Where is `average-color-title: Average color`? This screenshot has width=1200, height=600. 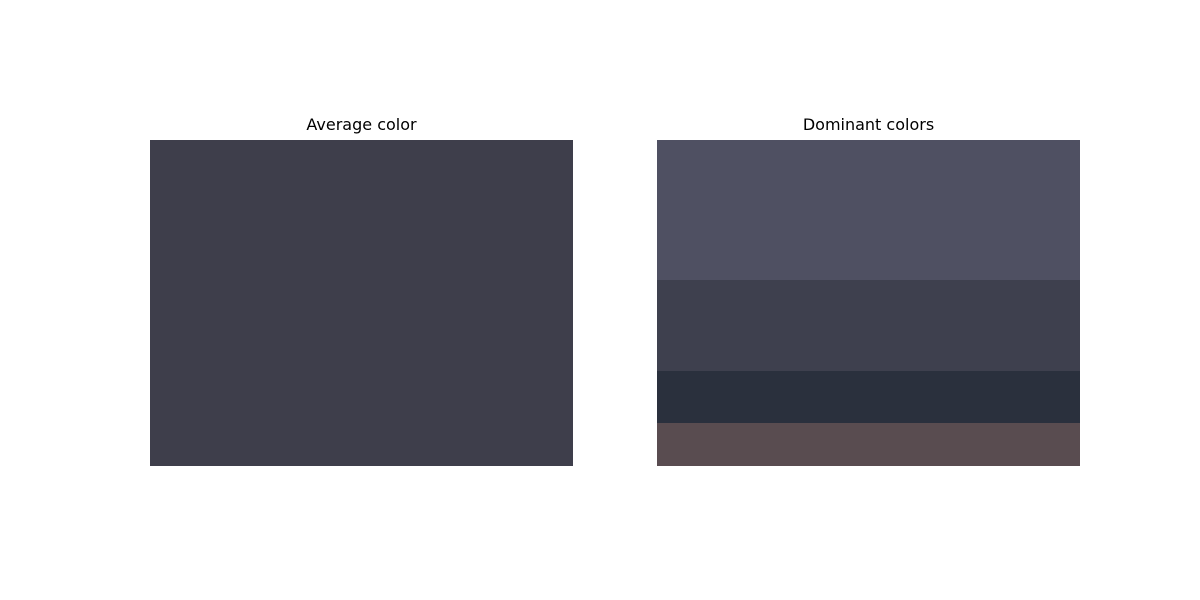
average-color-title: Average color is located at coordinates (361, 124).